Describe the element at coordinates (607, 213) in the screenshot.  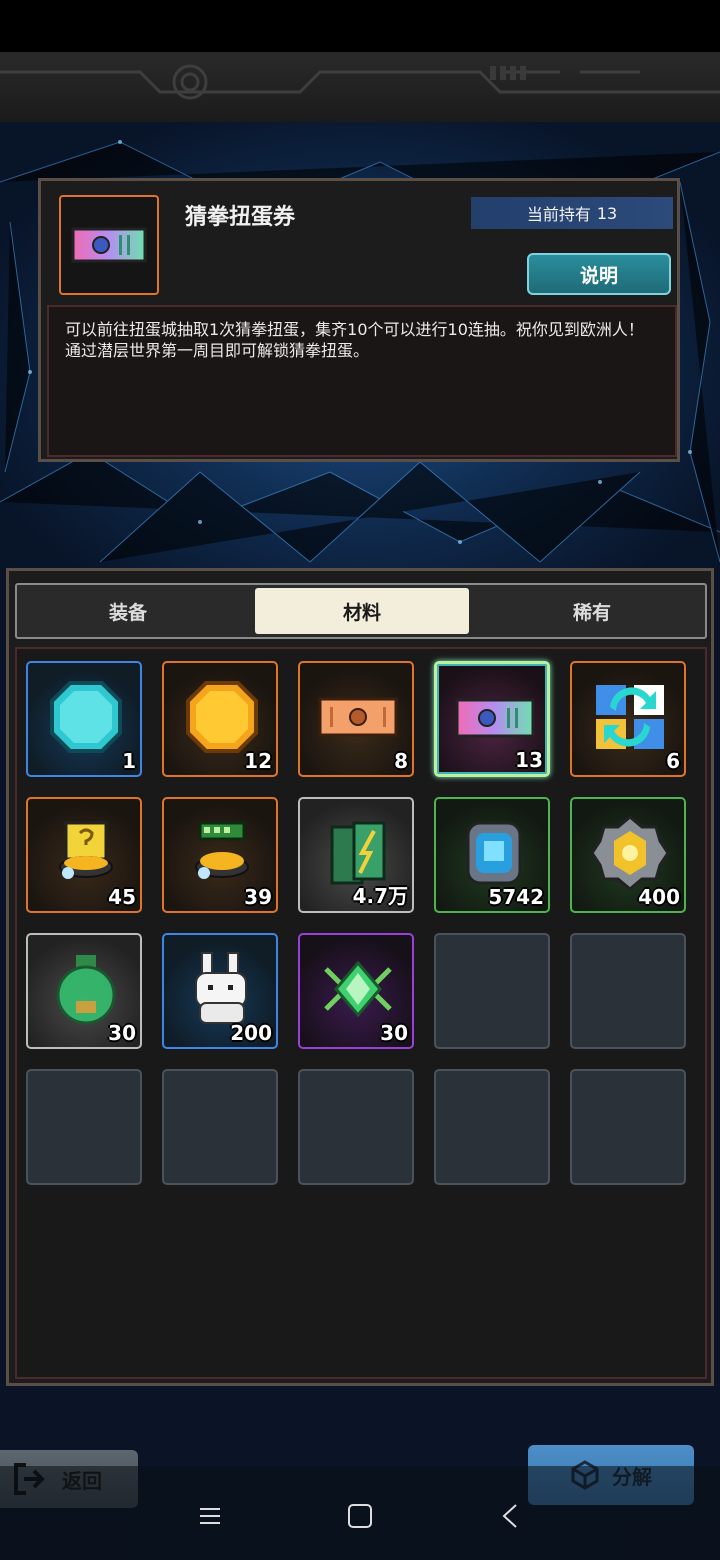
I see `holding-count: 13` at that location.